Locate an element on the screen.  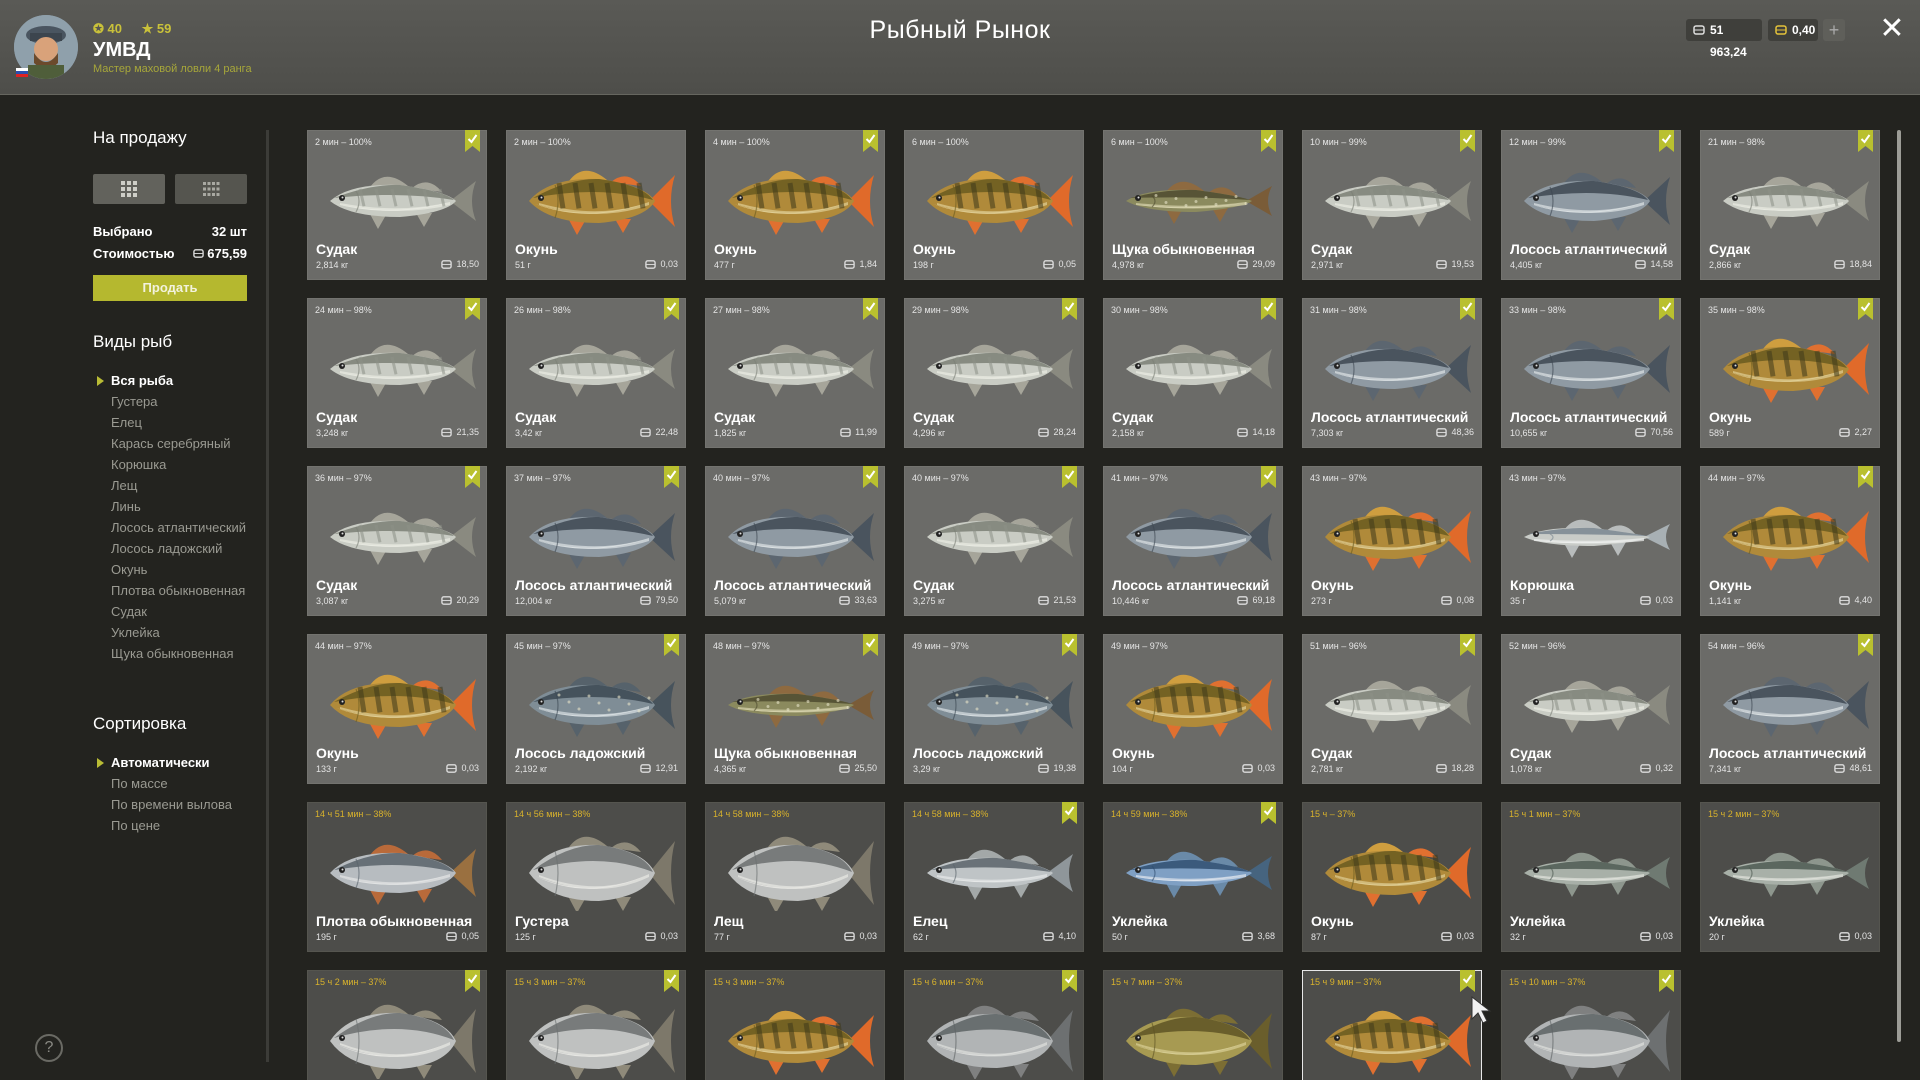
species-filter-item: Щука обыкновенная is located at coordinates (186, 654).